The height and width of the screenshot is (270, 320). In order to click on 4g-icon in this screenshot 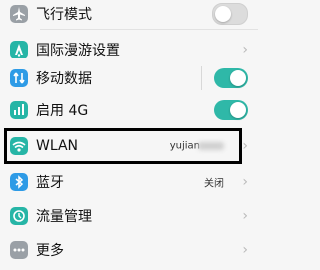, I will do `click(19, 110)`.